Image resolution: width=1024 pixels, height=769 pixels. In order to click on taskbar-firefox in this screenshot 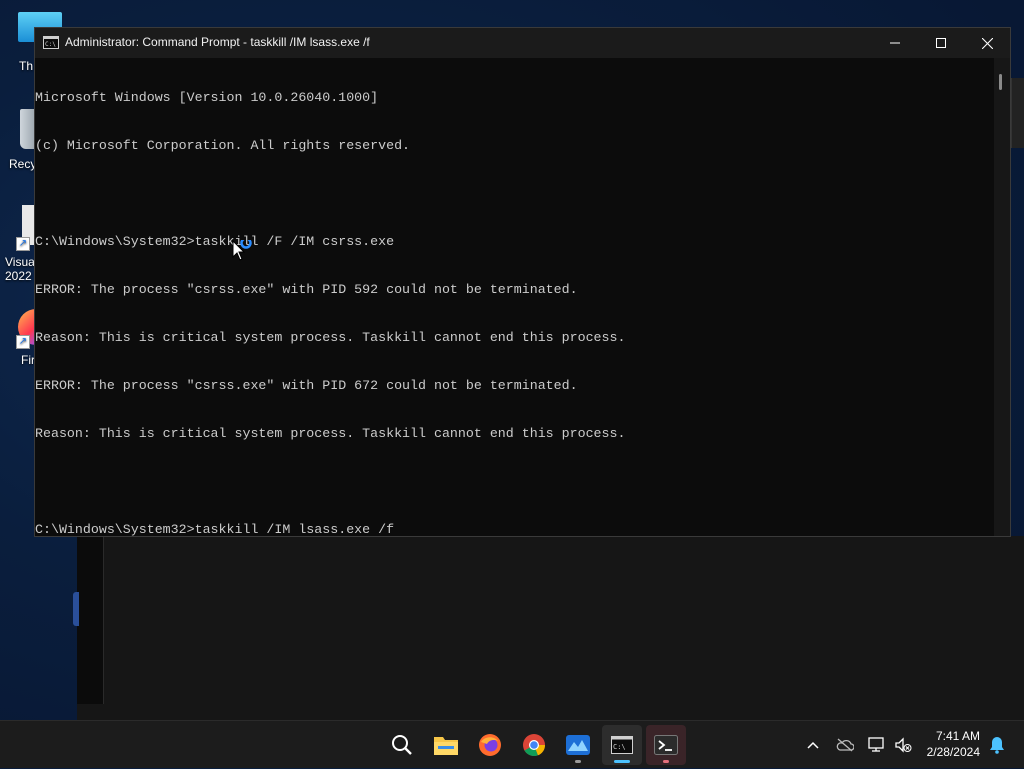, I will do `click(490, 745)`.